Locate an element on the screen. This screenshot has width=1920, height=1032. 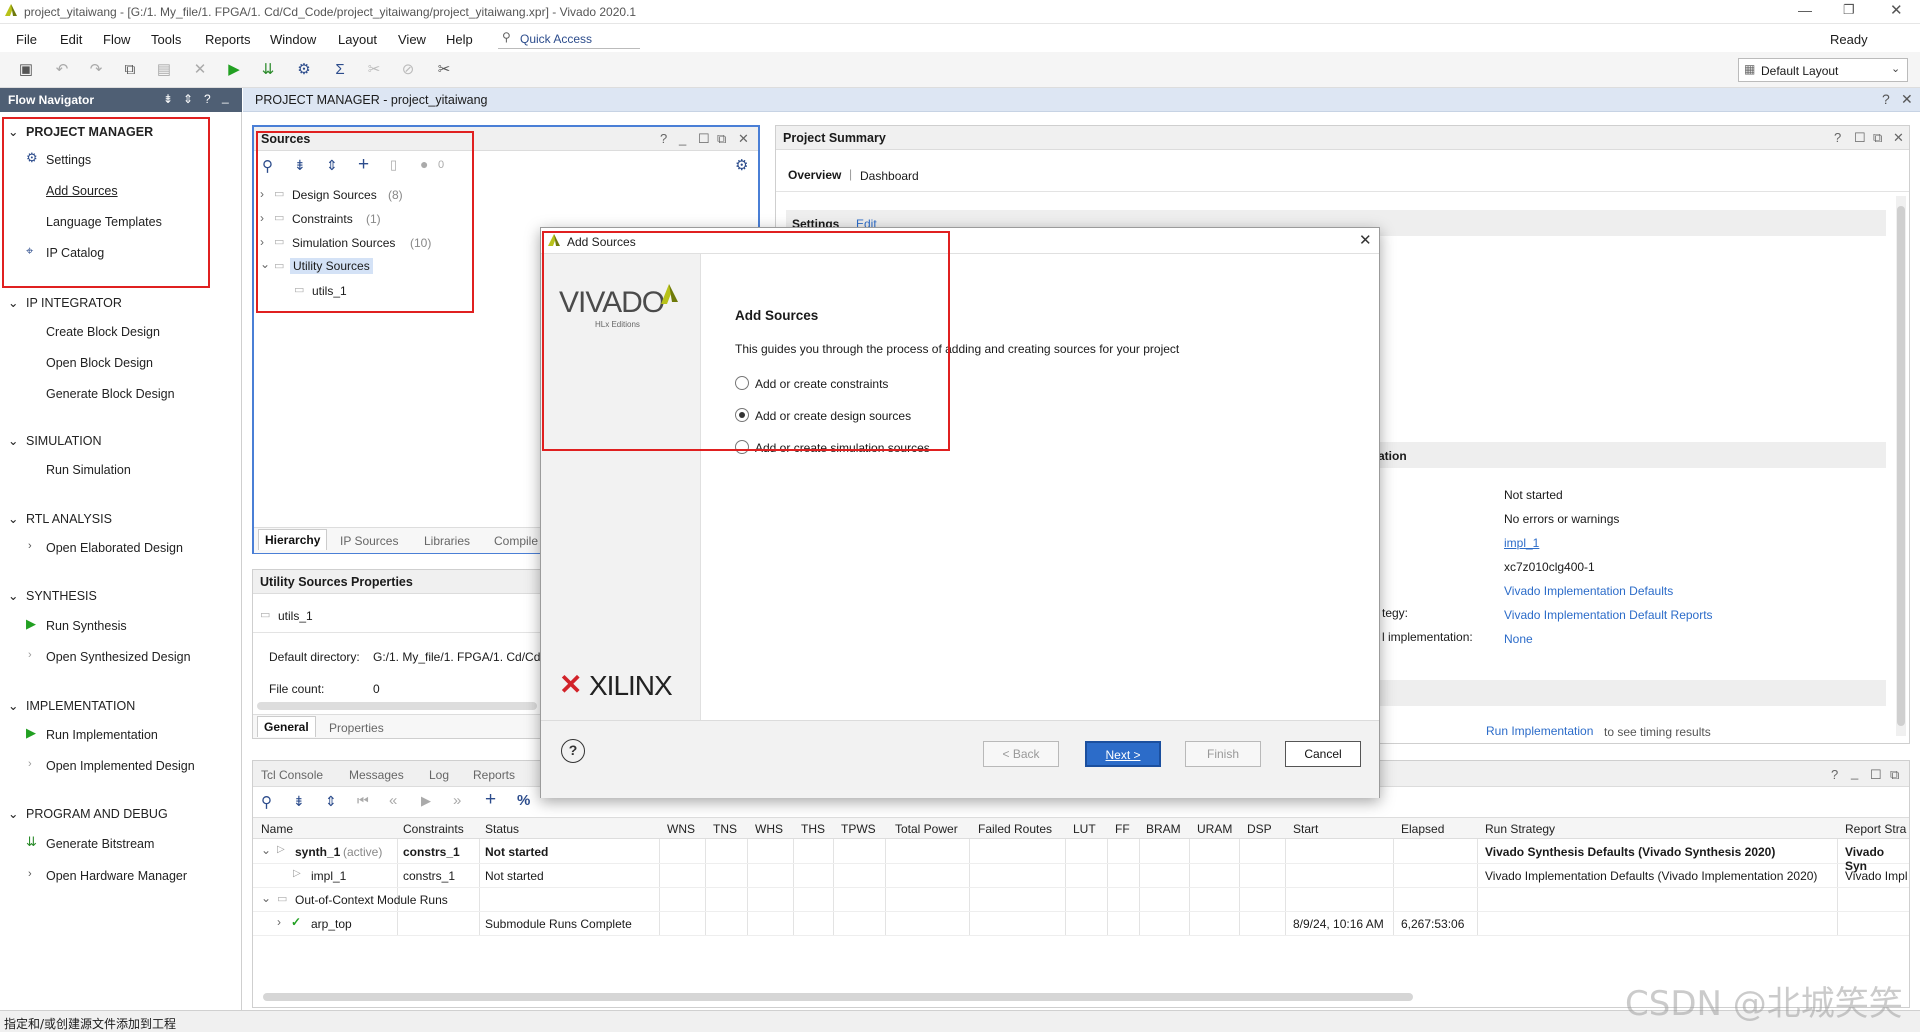
column-header: Name is located at coordinates (277, 829).